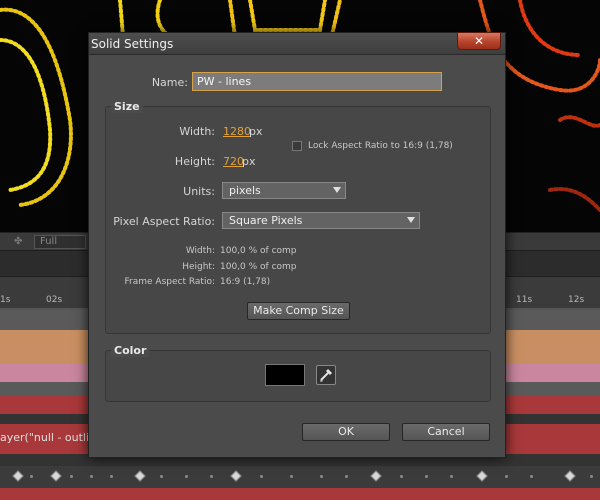  Describe the element at coordinates (164, 221) in the screenshot. I see `pixel-aspect-label: Pixel Aspect Ratio:` at that location.